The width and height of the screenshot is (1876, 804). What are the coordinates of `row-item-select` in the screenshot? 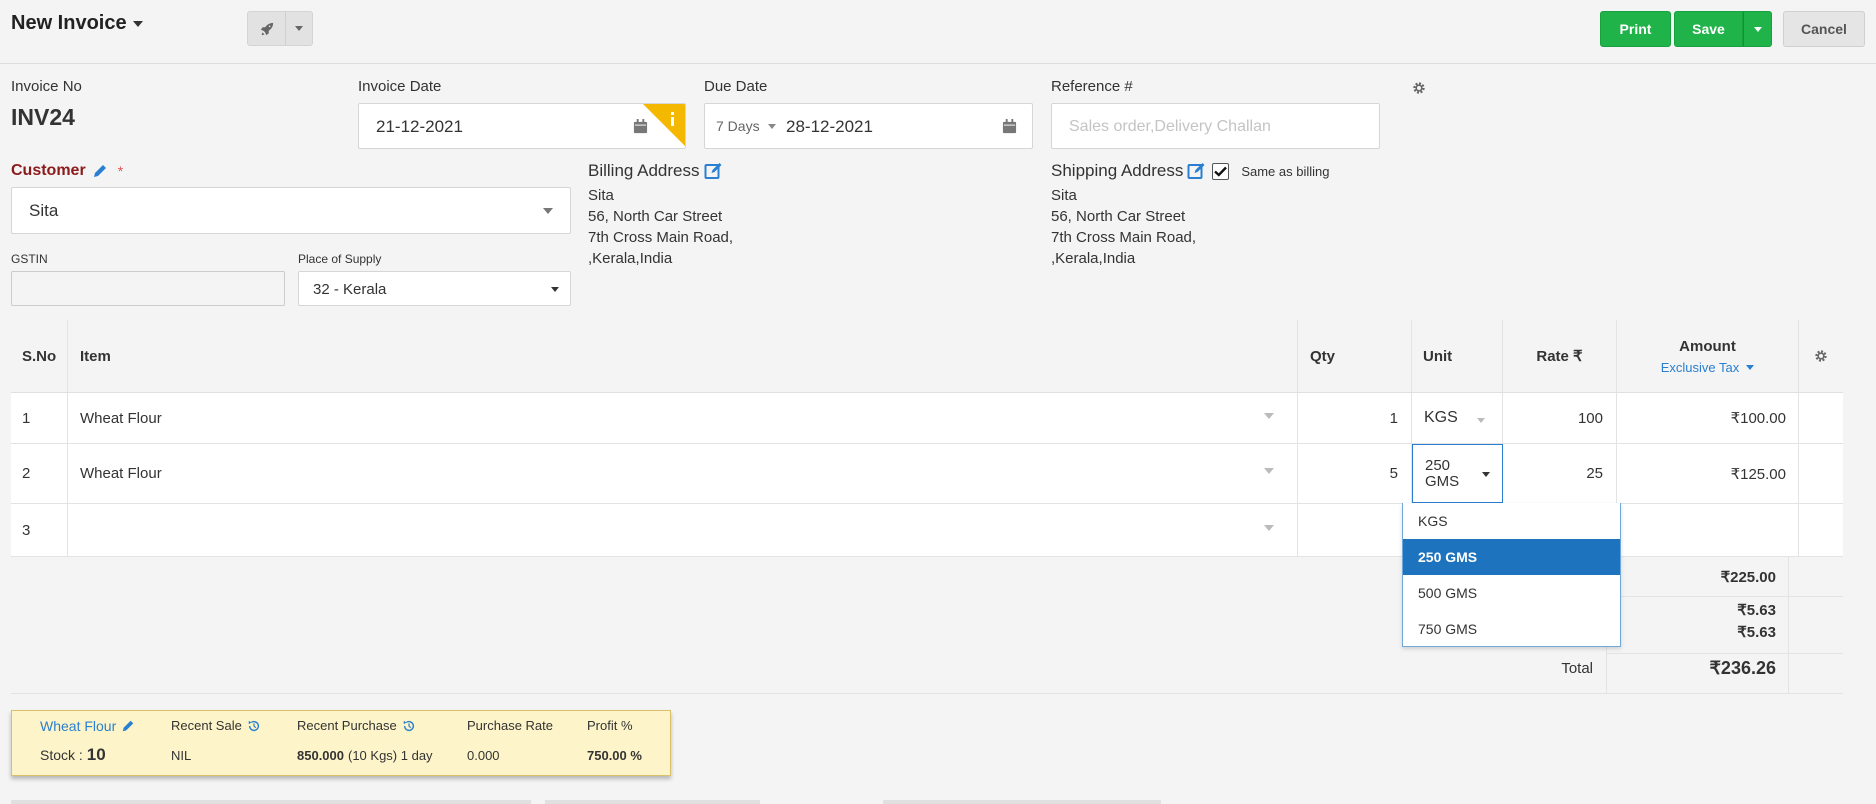 It's located at (683, 530).